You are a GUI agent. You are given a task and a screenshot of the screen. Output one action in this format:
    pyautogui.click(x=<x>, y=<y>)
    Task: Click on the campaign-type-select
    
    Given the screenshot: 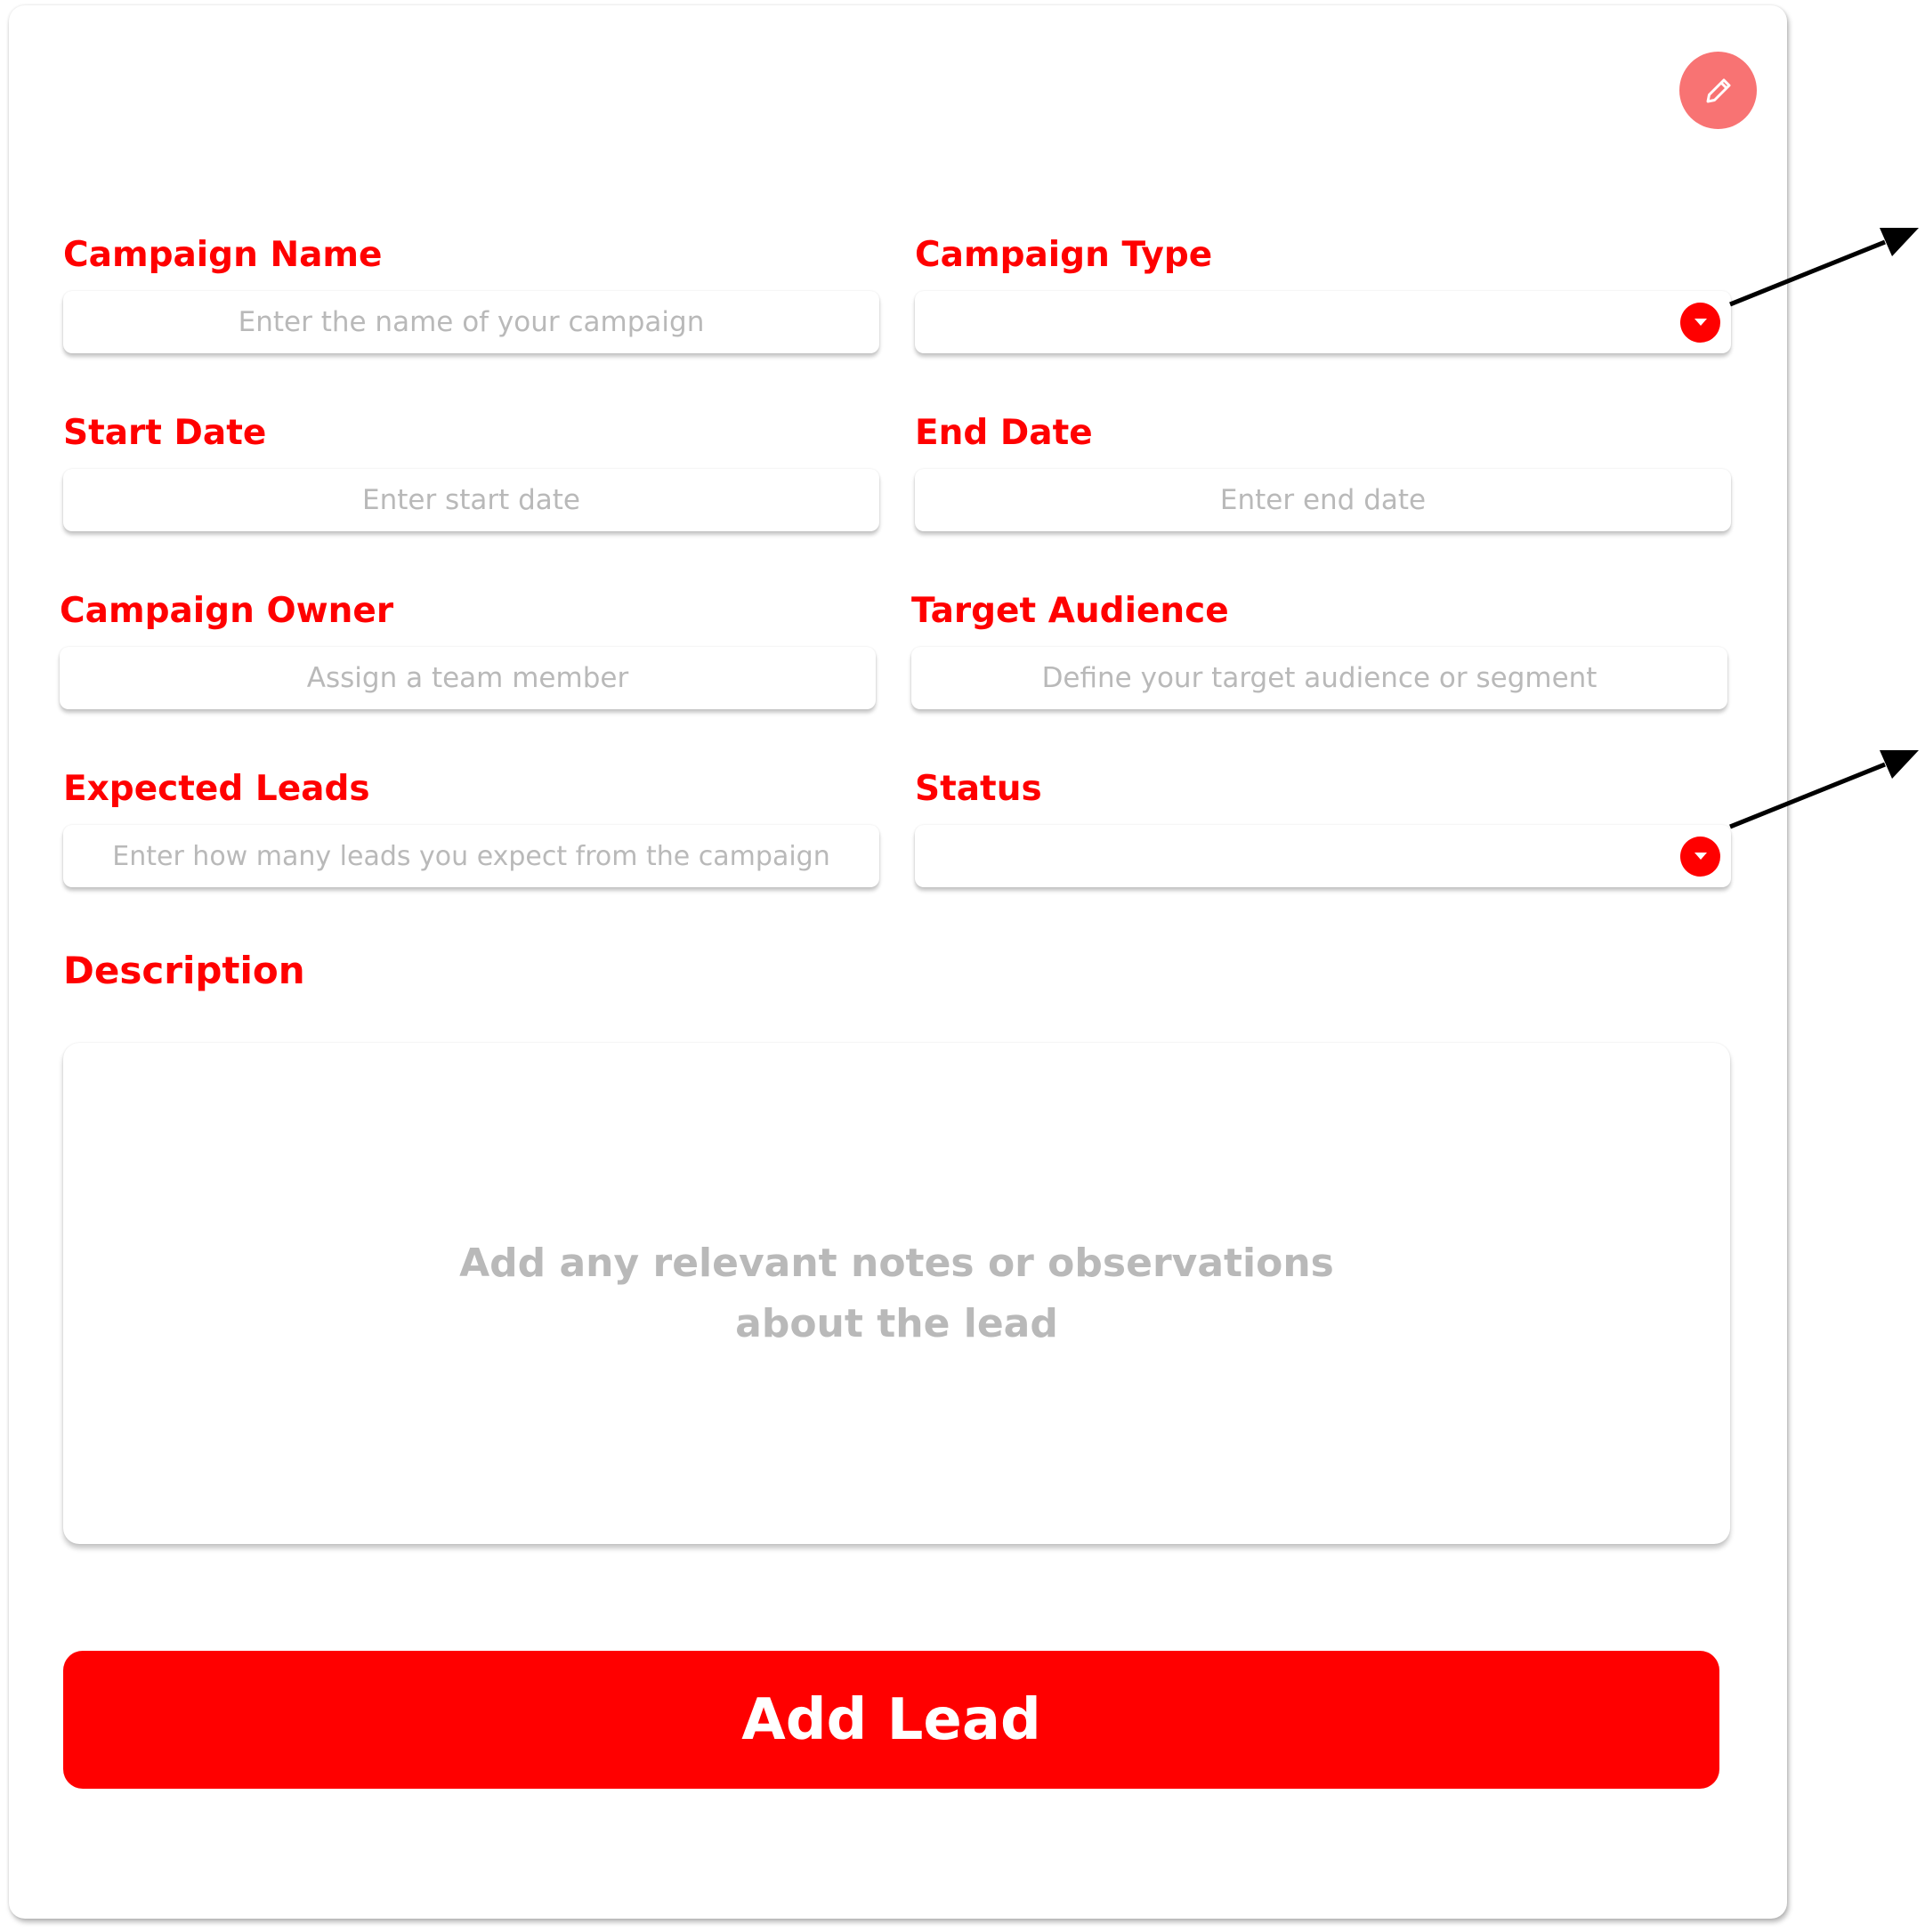 What is the action you would take?
    pyautogui.click(x=1323, y=322)
    